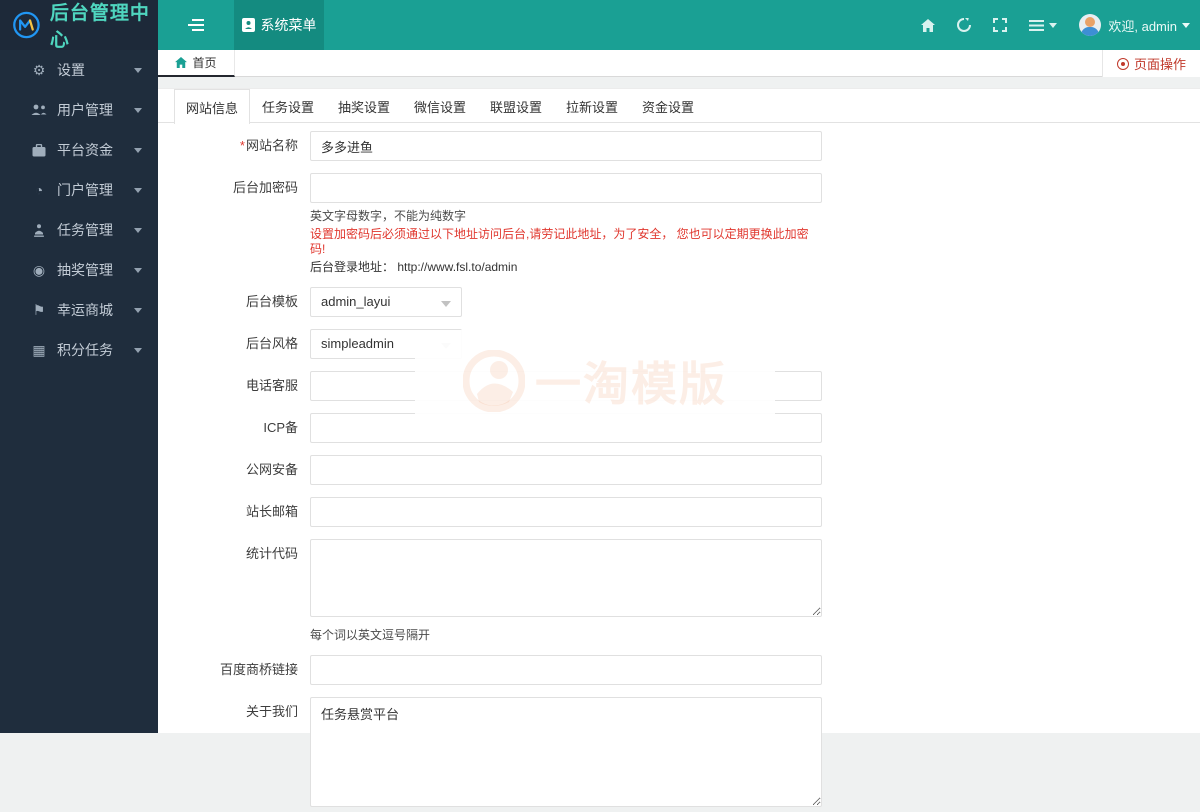 The height and width of the screenshot is (812, 1200). What do you see at coordinates (85, 350) in the screenshot?
I see `sidebar-item-label: 积分任务` at bounding box center [85, 350].